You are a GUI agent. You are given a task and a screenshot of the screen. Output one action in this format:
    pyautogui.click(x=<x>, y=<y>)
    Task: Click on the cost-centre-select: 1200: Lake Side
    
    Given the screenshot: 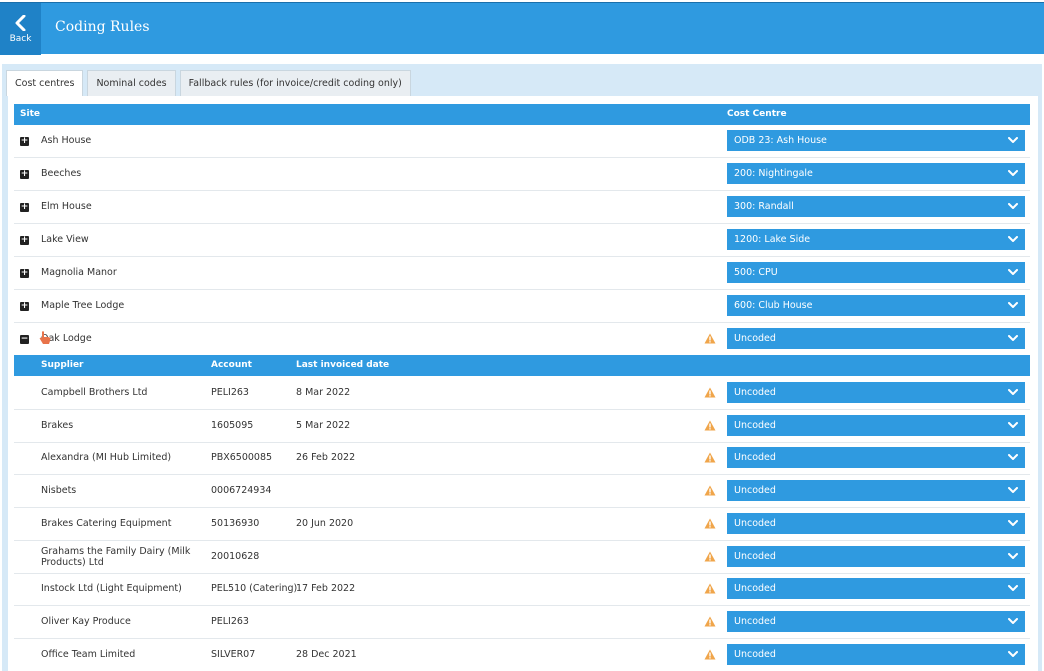 What is the action you would take?
    pyautogui.click(x=876, y=239)
    